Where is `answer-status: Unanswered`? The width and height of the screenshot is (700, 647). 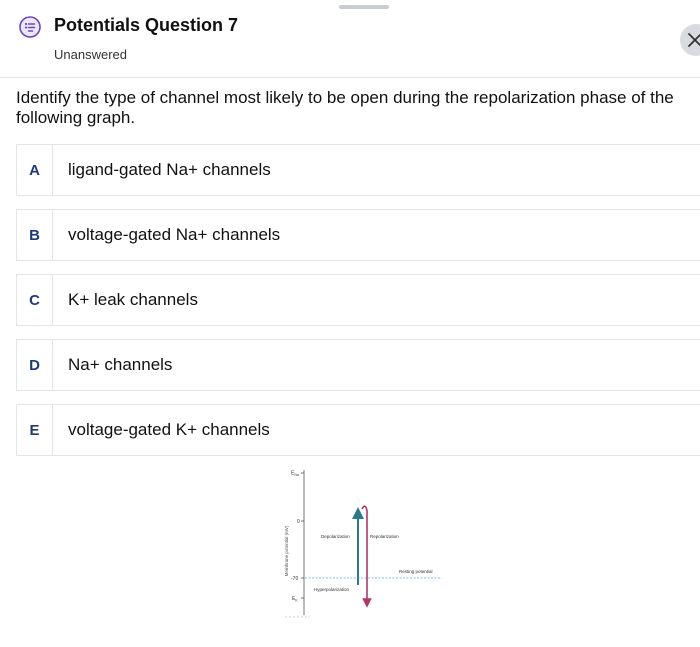
answer-status: Unanswered is located at coordinates (90, 54).